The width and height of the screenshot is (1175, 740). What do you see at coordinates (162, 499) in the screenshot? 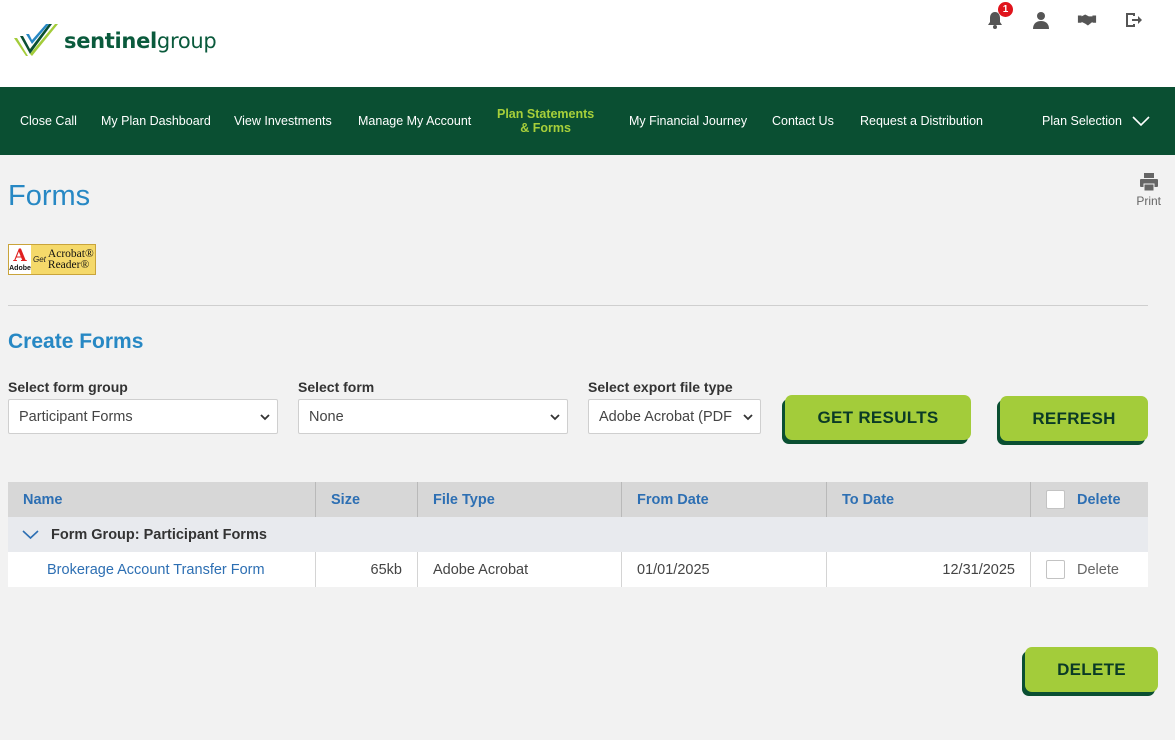
I see `col-name: Name` at bounding box center [162, 499].